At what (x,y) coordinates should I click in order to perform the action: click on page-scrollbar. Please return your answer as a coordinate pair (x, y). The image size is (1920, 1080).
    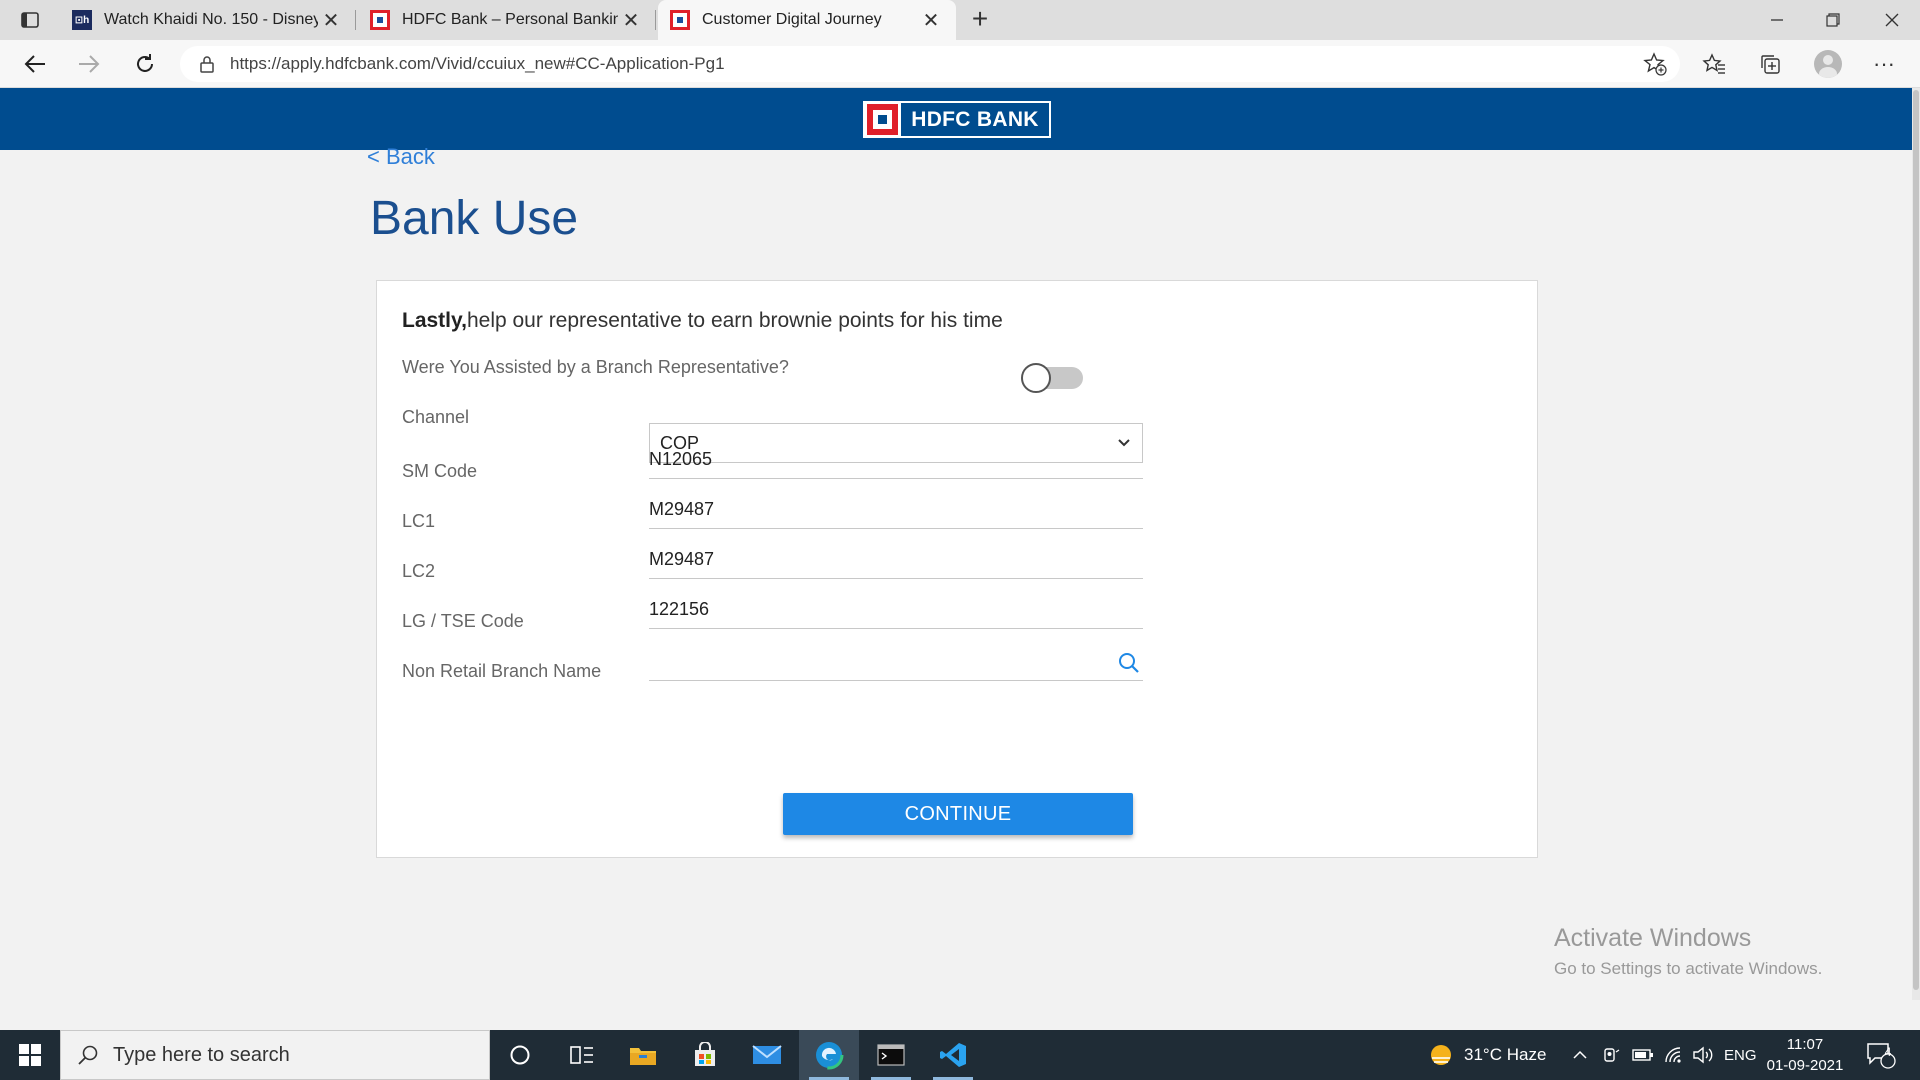
    Looking at the image, I should click on (1916, 544).